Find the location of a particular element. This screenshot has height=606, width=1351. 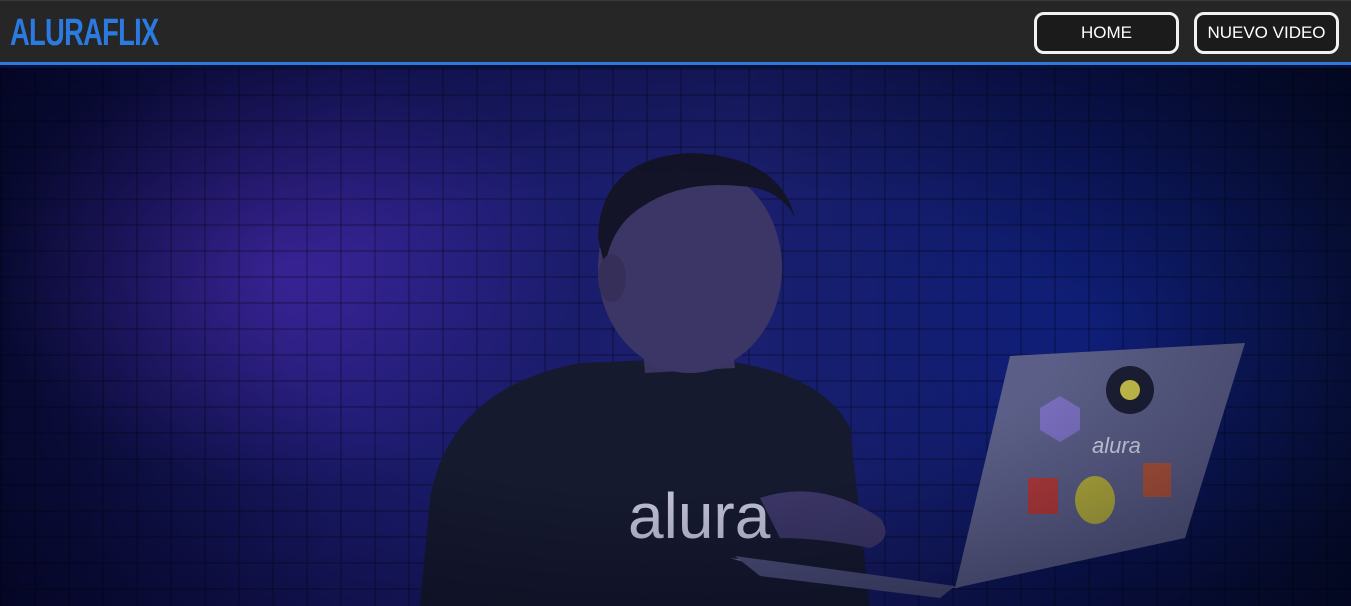

aluraflix-logo: ALURAFLIX is located at coordinates (84, 33).